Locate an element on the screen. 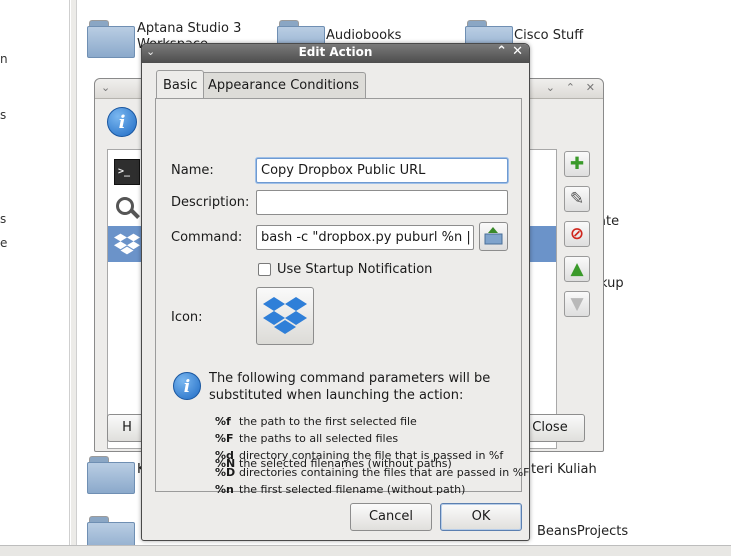 This screenshot has height=556, width=731. info-text-line1: The following command parameters will be is located at coordinates (350, 378).